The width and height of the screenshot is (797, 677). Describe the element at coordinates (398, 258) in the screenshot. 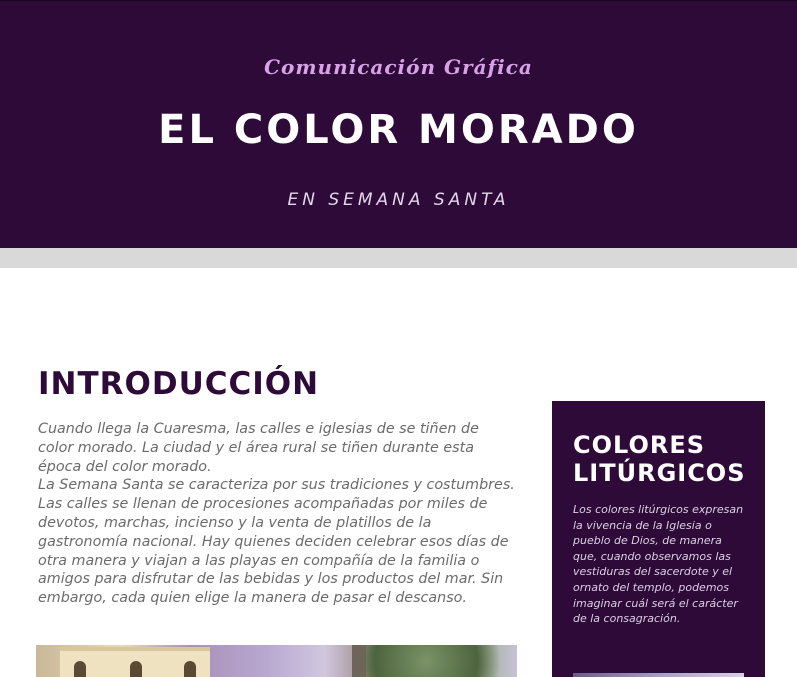

I see `divider-band` at that location.